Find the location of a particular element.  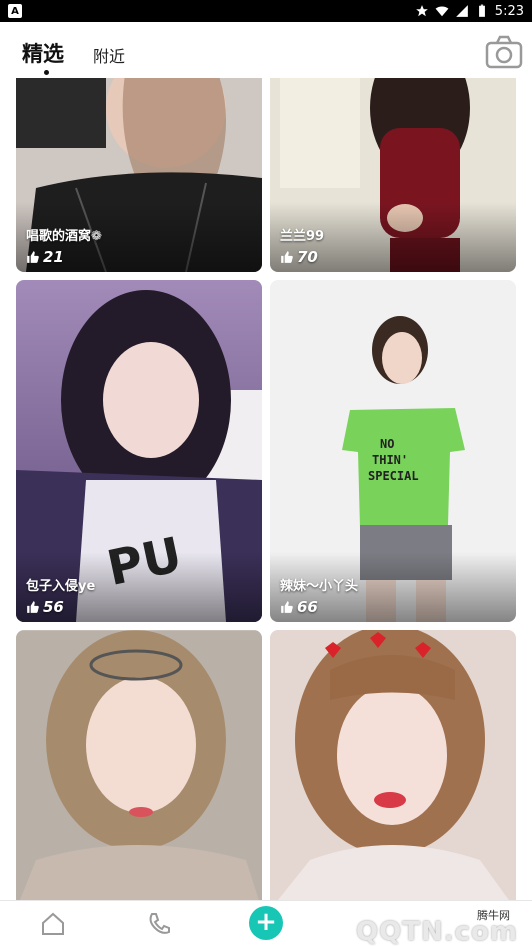

notification-badge: A is located at coordinates (15, 11).